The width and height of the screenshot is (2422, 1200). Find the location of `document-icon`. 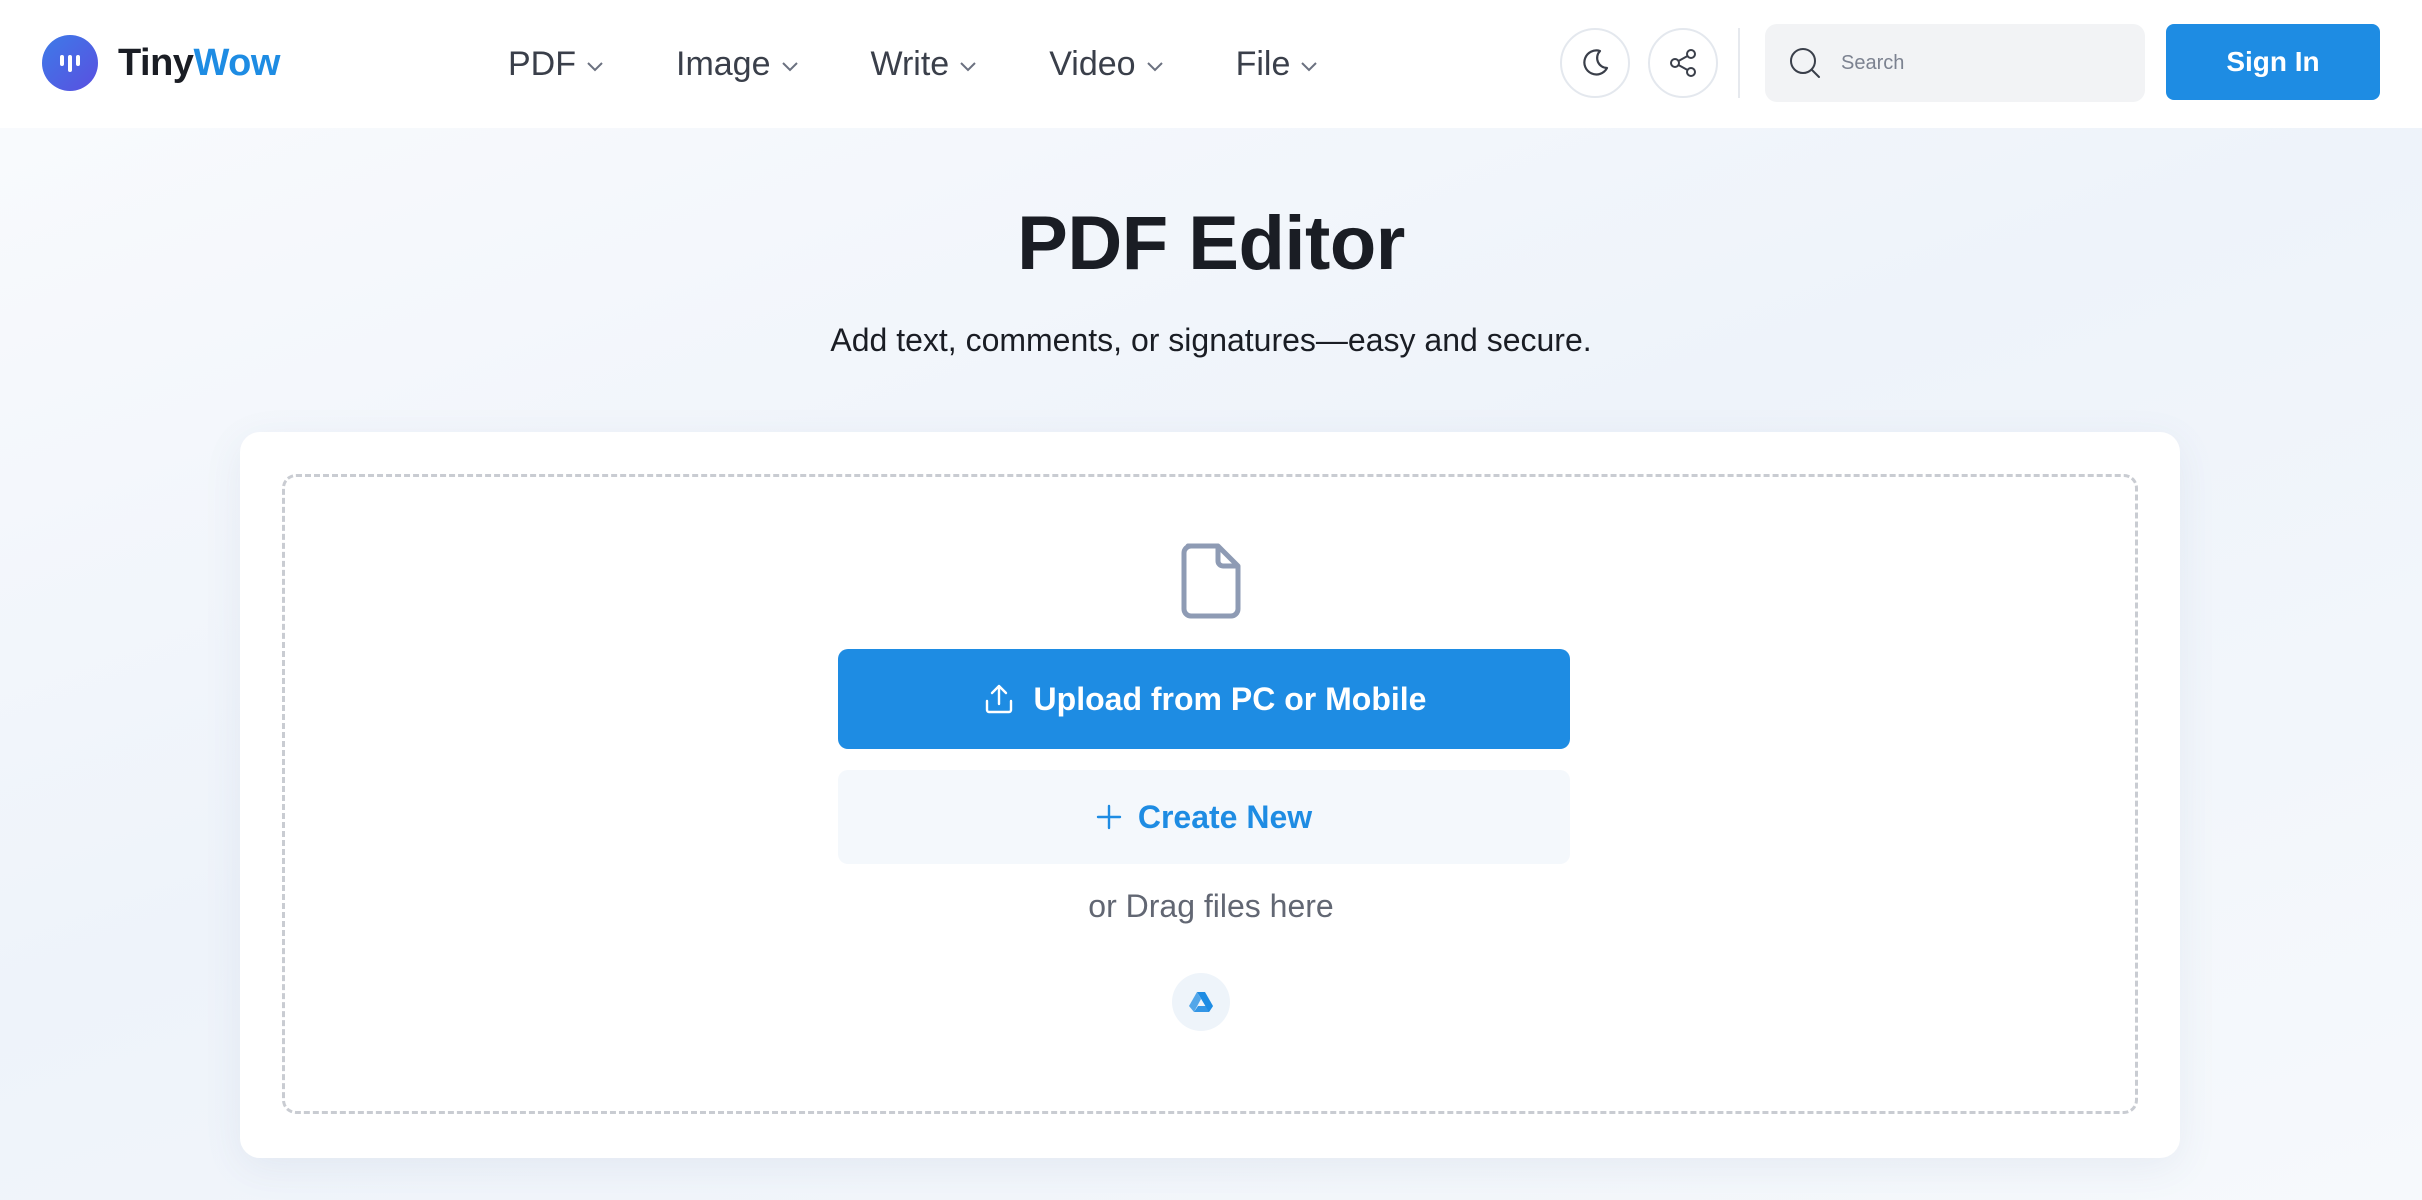

document-icon is located at coordinates (1211, 581).